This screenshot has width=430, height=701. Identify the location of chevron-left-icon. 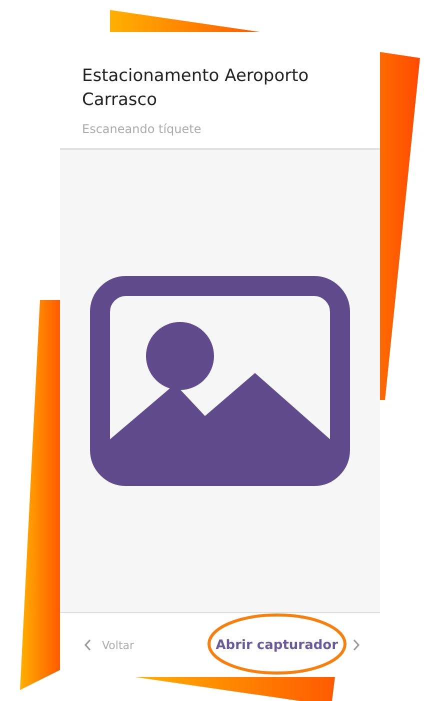
(88, 645).